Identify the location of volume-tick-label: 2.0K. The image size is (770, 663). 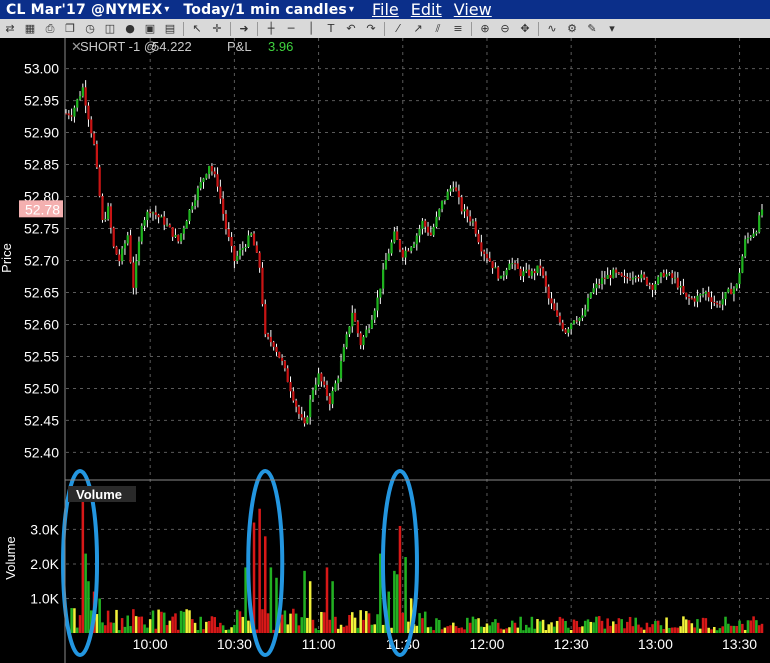
(44, 564).